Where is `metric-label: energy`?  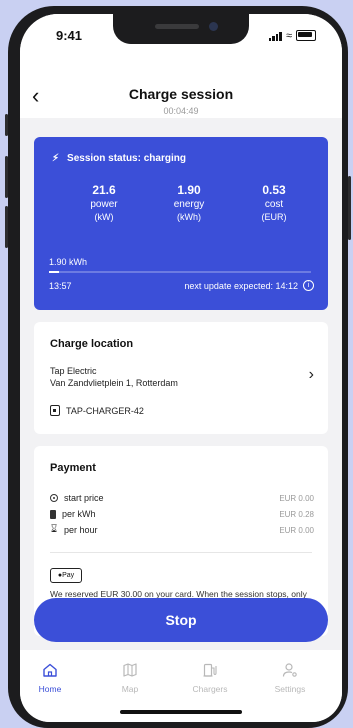
metric-label: energy is located at coordinates (189, 204).